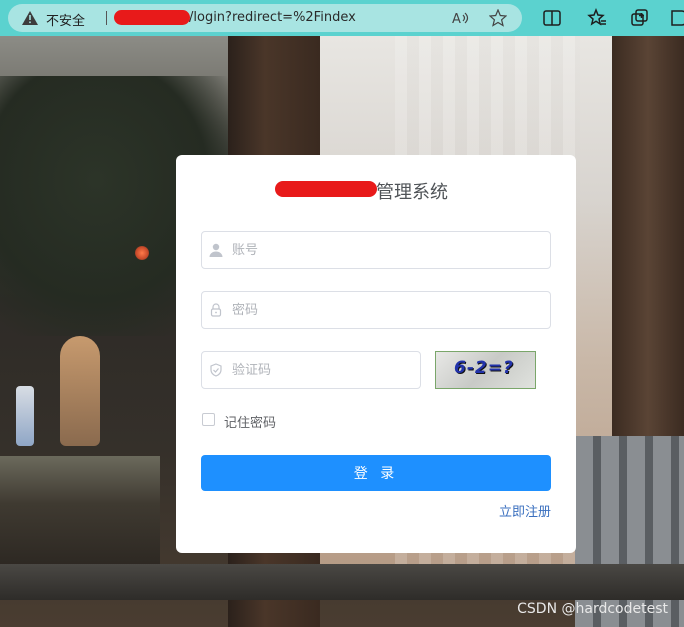 This screenshot has width=684, height=627. I want to click on favorite-icon, so click(498, 18).